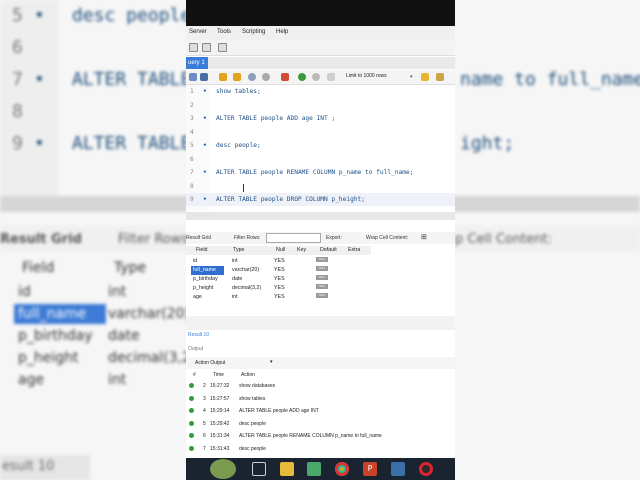 The width and height of the screenshot is (640, 480). Describe the element at coordinates (198, 238) in the screenshot. I see `result-grid-button: Result Grid` at that location.